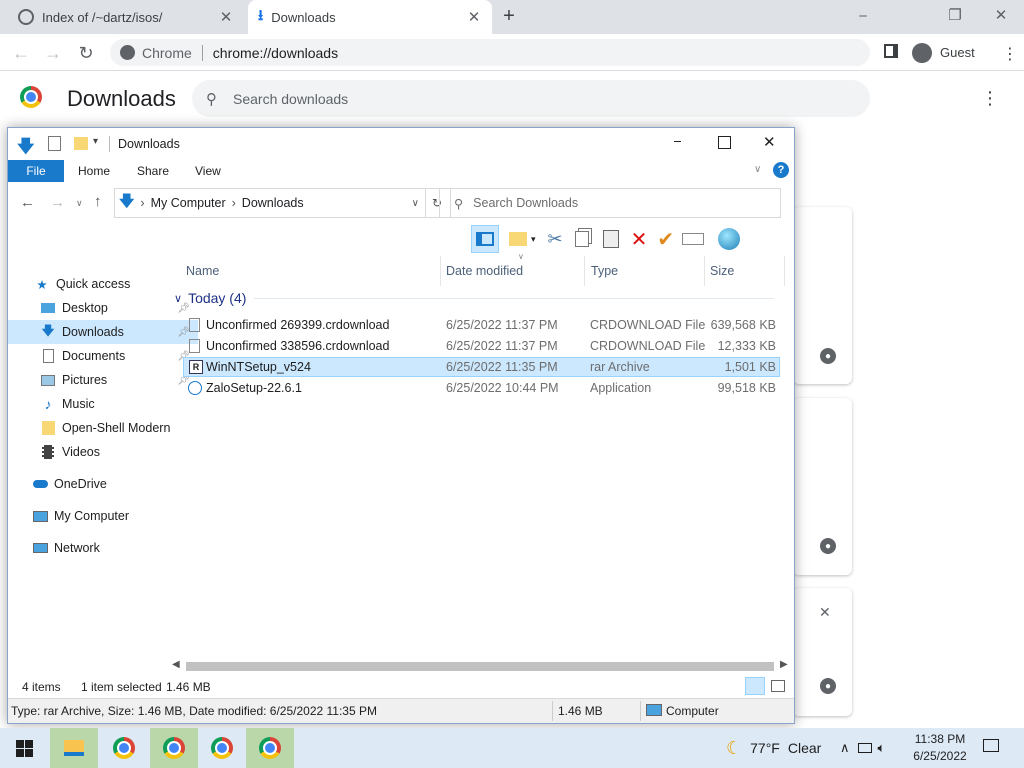 The height and width of the screenshot is (768, 1024). Describe the element at coordinates (581, 239) in the screenshot. I see `copy-icon` at that location.